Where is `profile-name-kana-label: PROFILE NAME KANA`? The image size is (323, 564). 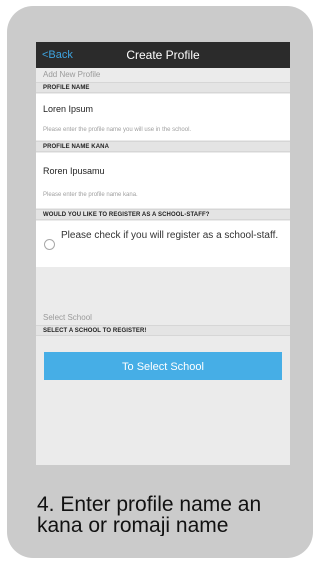
profile-name-kana-label: PROFILE NAME KANA is located at coordinates (163, 146).